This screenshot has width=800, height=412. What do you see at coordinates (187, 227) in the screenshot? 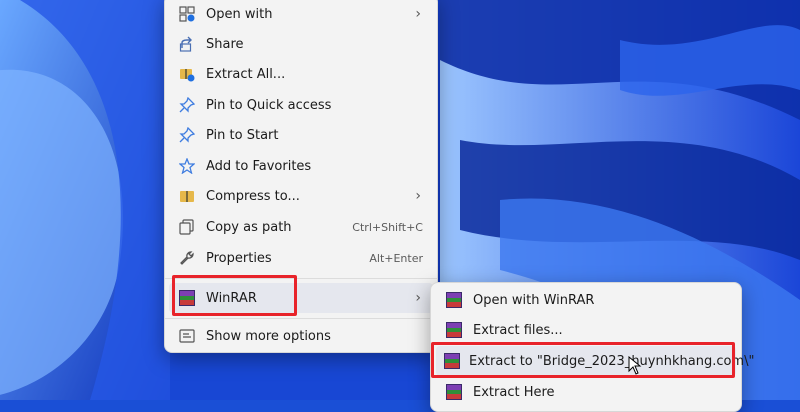
I see `copy-path-icon` at bounding box center [187, 227].